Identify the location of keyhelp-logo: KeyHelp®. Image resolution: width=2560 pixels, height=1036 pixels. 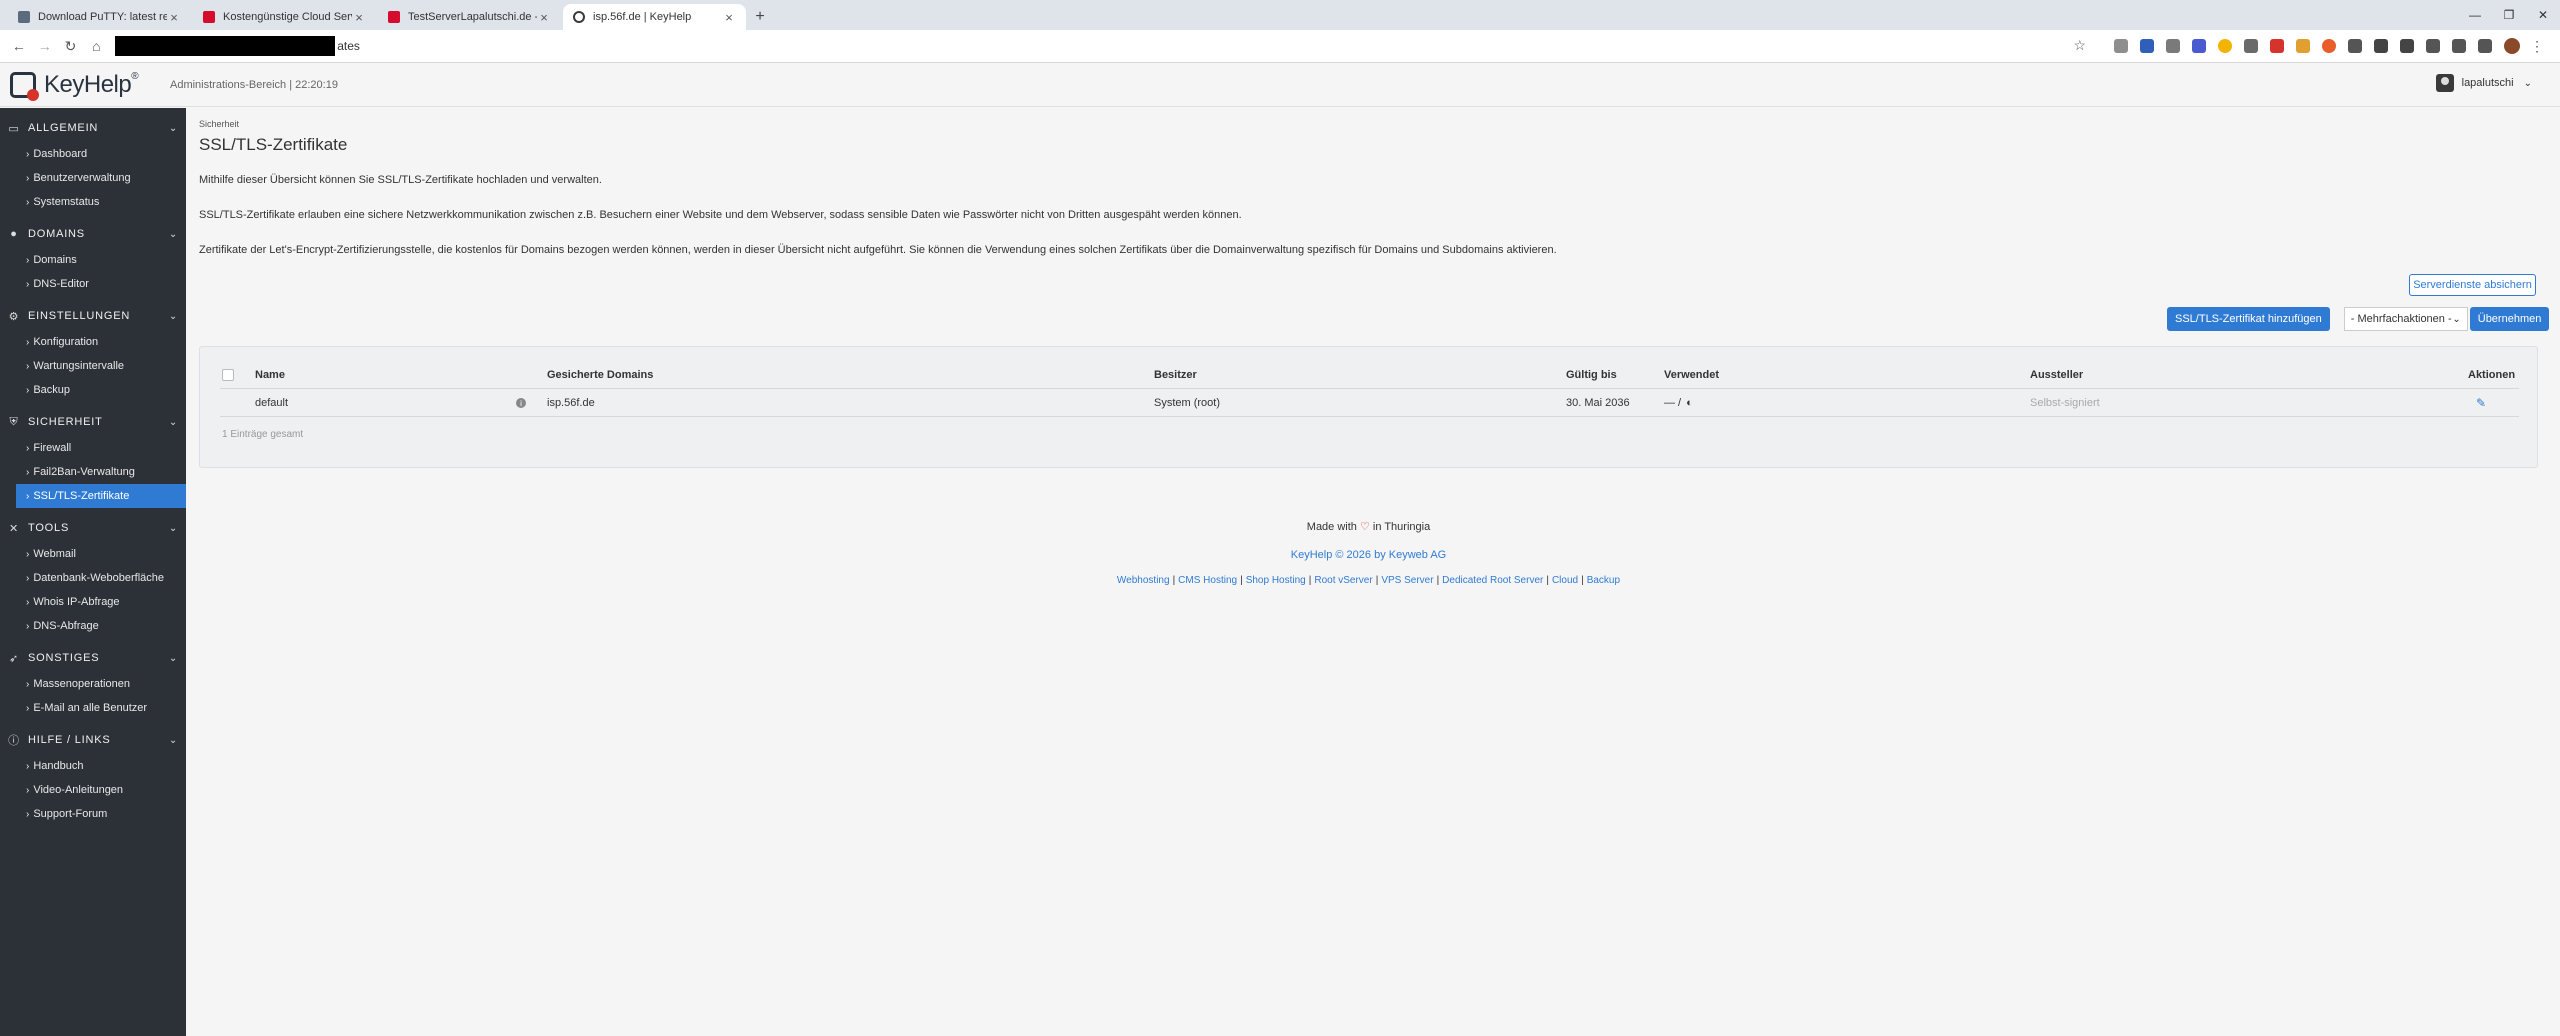
(74, 86).